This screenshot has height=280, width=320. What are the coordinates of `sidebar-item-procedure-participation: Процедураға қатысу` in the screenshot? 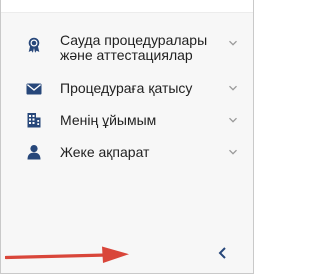 It's located at (127, 89).